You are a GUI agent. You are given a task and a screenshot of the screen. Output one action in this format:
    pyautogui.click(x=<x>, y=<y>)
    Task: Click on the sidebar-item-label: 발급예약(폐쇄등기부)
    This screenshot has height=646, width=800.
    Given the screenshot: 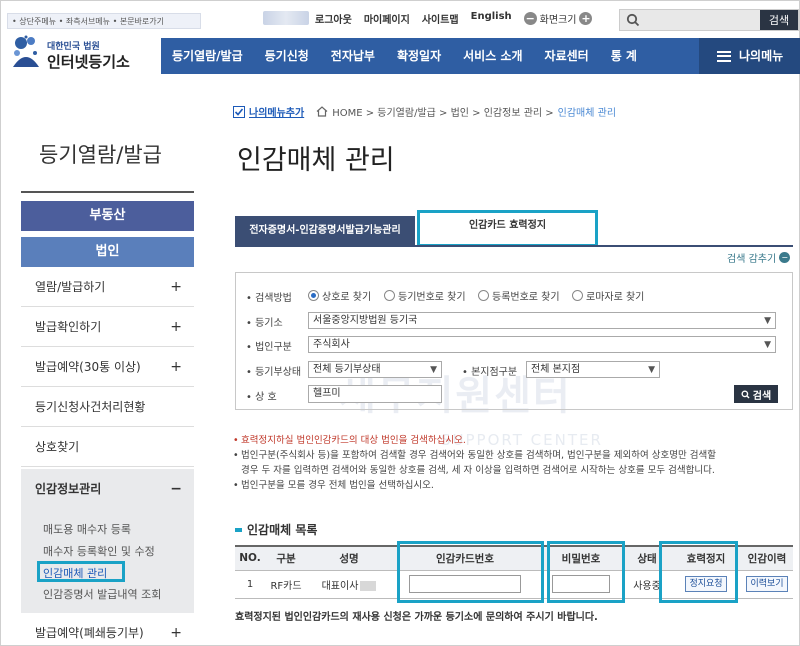 What is the action you would take?
    pyautogui.click(x=89, y=633)
    